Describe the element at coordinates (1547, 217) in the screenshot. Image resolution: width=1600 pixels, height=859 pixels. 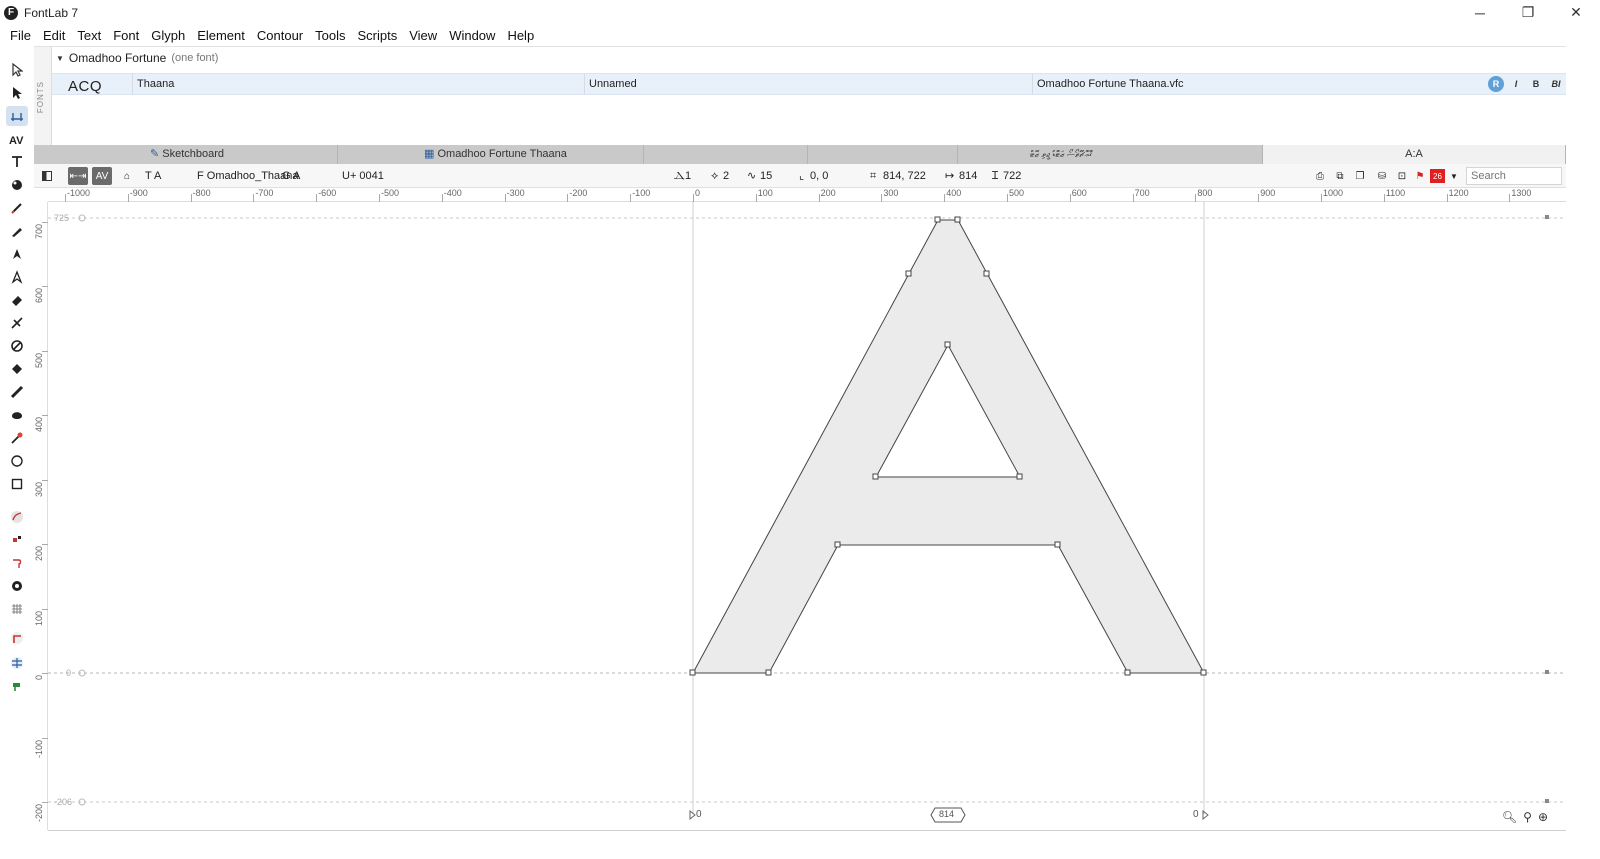
I see `ascender-end-handle` at that location.